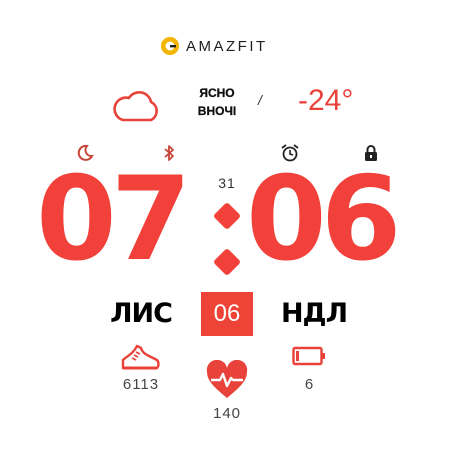 The height and width of the screenshot is (454, 454). What do you see at coordinates (227, 413) in the screenshot?
I see `heart-rate-value: 140` at bounding box center [227, 413].